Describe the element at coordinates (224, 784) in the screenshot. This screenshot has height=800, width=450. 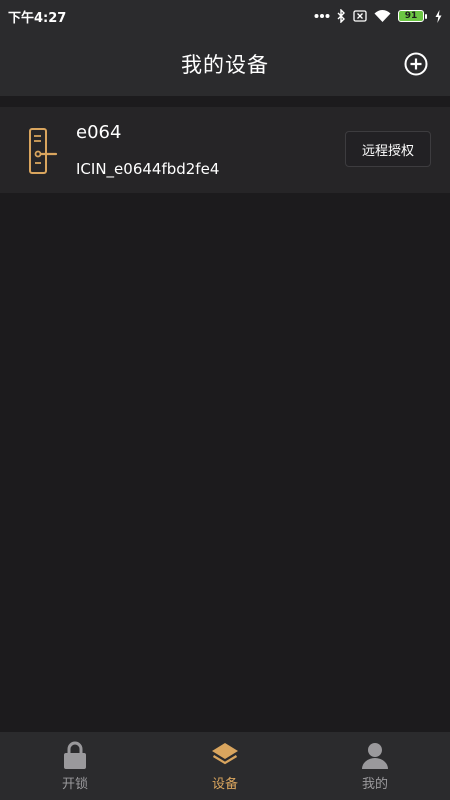
I see `nav-label-devices: 设备` at that location.